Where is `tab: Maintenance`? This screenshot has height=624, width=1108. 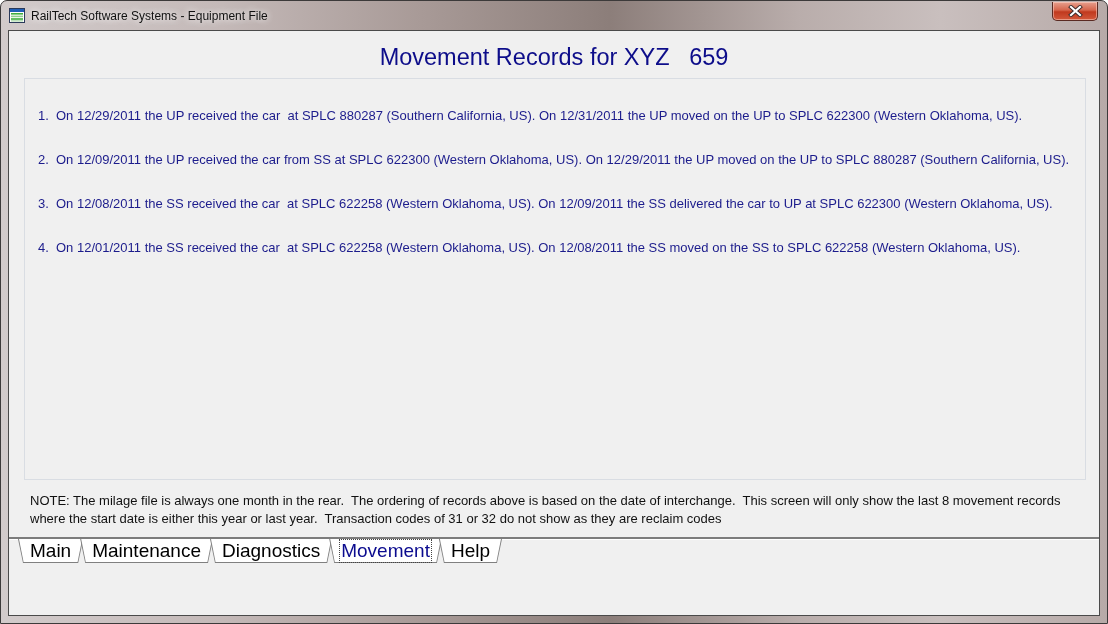
tab: Maintenance is located at coordinates (146, 551).